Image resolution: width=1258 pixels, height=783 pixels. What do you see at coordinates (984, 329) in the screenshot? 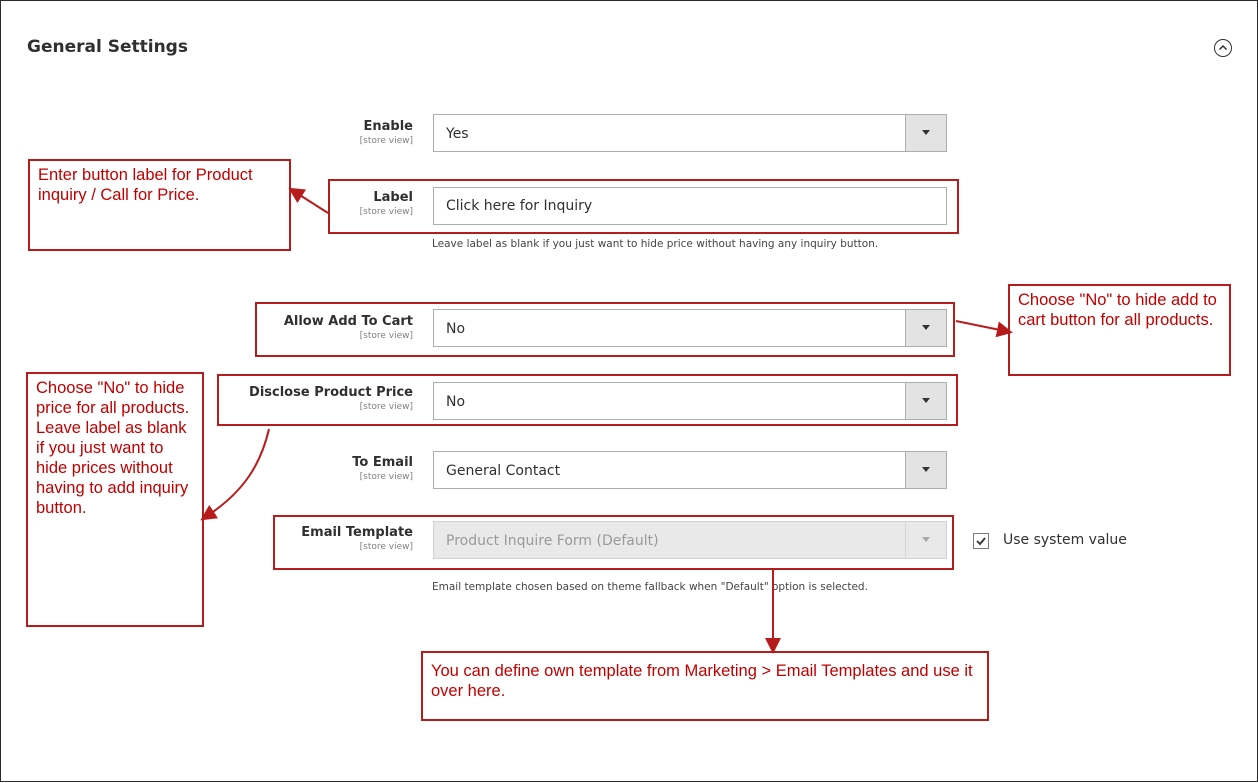
I see `cart-arrow` at bounding box center [984, 329].